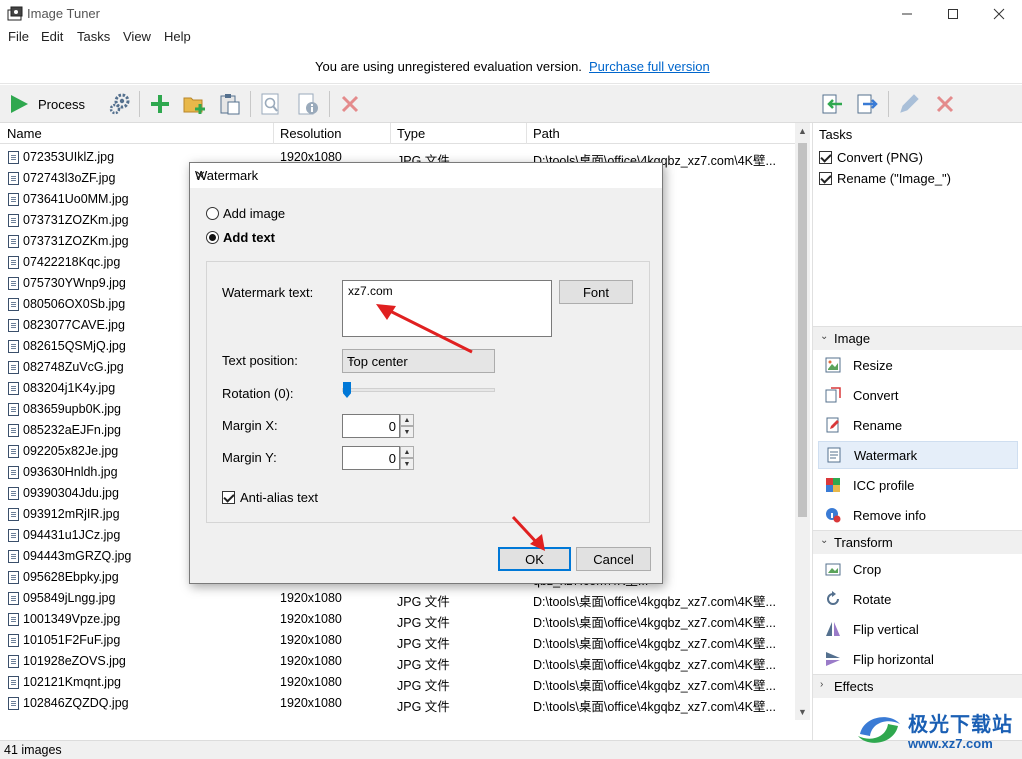  Describe the element at coordinates (907, 14) in the screenshot. I see `minimize-button` at that location.